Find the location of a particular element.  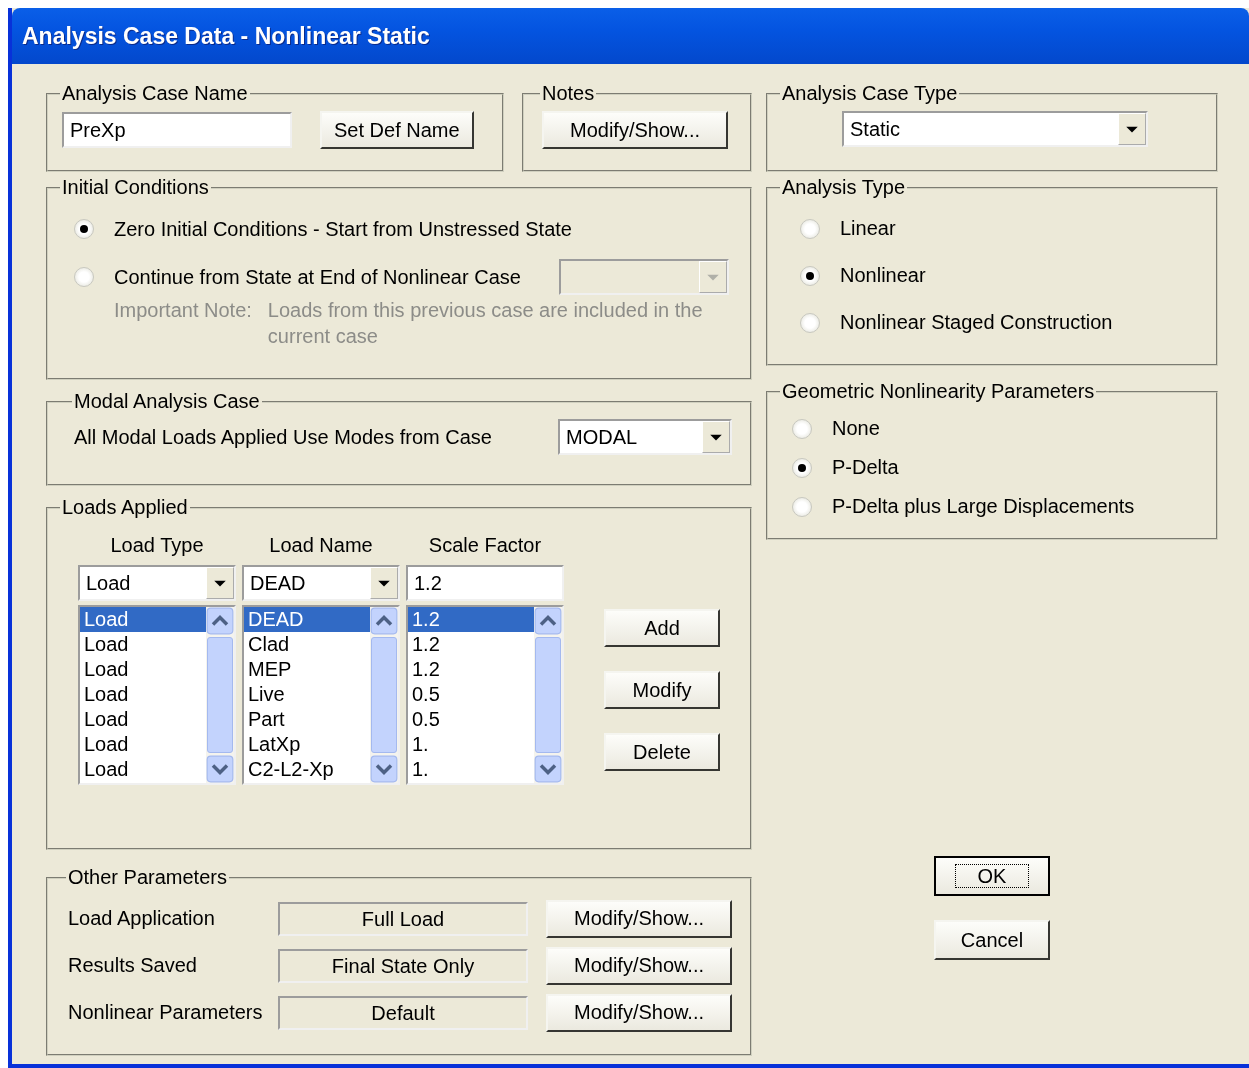

radio-label: Zero Initial Conditions - Start from Unstressed State is located at coordinates (343, 229).